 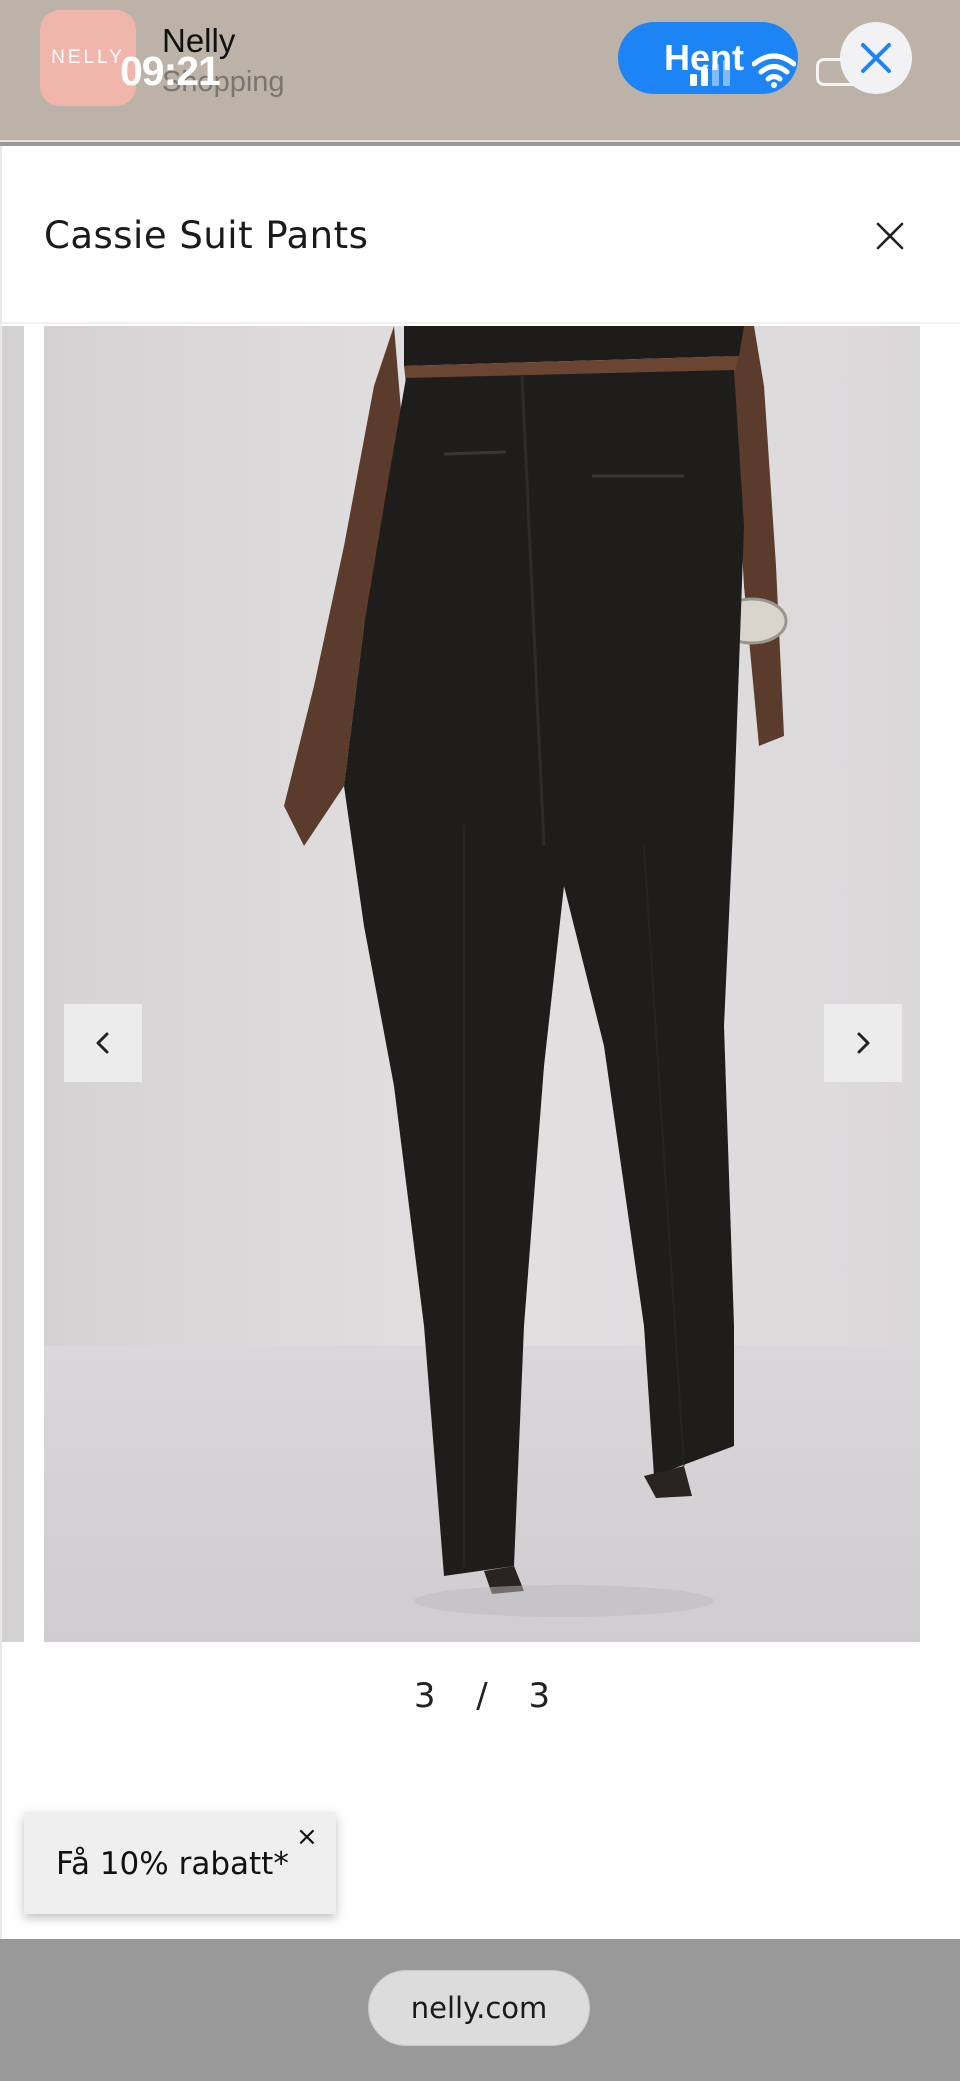 What do you see at coordinates (307, 1837) in the screenshot?
I see `discount-close-icon: ×` at bounding box center [307, 1837].